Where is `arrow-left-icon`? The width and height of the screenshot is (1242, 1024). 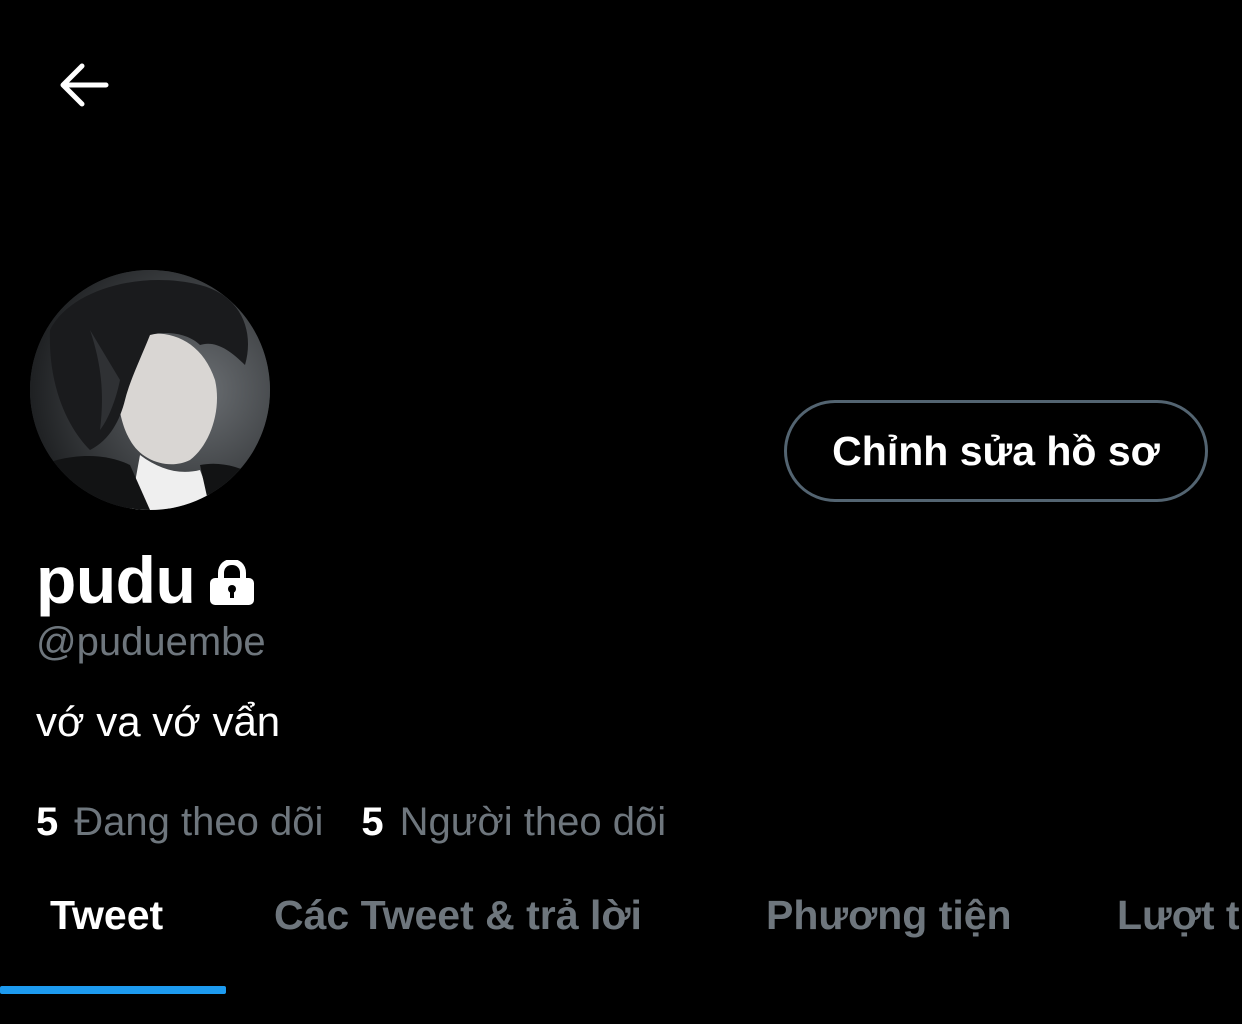
arrow-left-icon is located at coordinates (84, 85).